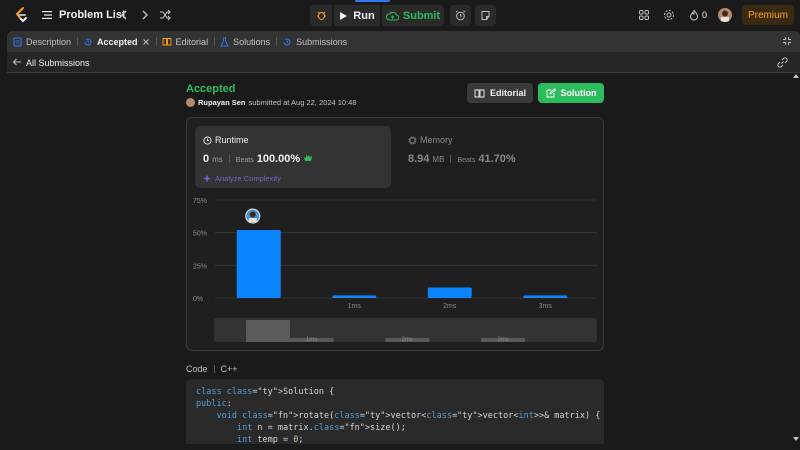 The image size is (800, 450). What do you see at coordinates (43, 41) in the screenshot?
I see `tab-description: Description` at bounding box center [43, 41].